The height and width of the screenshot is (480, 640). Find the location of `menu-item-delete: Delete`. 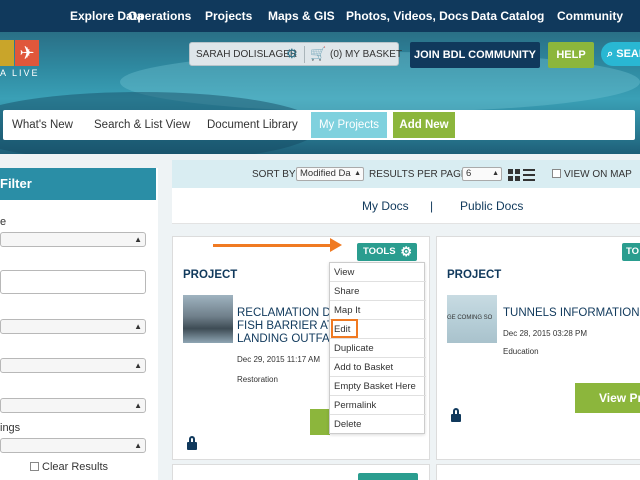

menu-item-delete: Delete is located at coordinates (378, 424).